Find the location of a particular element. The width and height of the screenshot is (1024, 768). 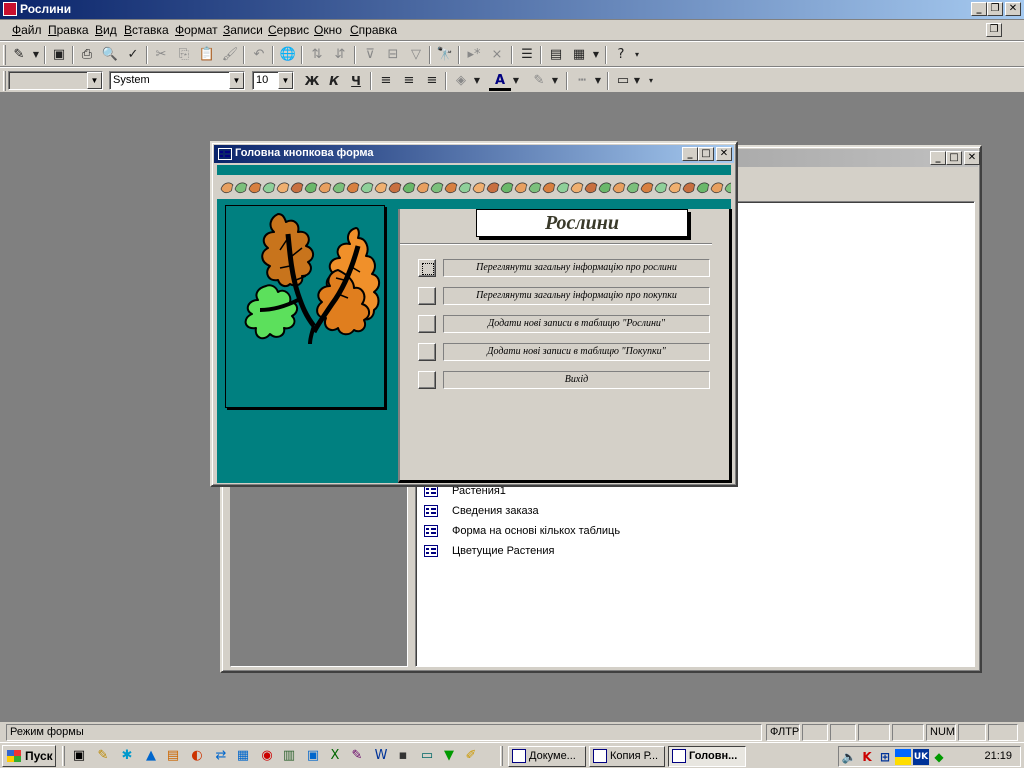

menu-view: Вид is located at coordinates (106, 30).